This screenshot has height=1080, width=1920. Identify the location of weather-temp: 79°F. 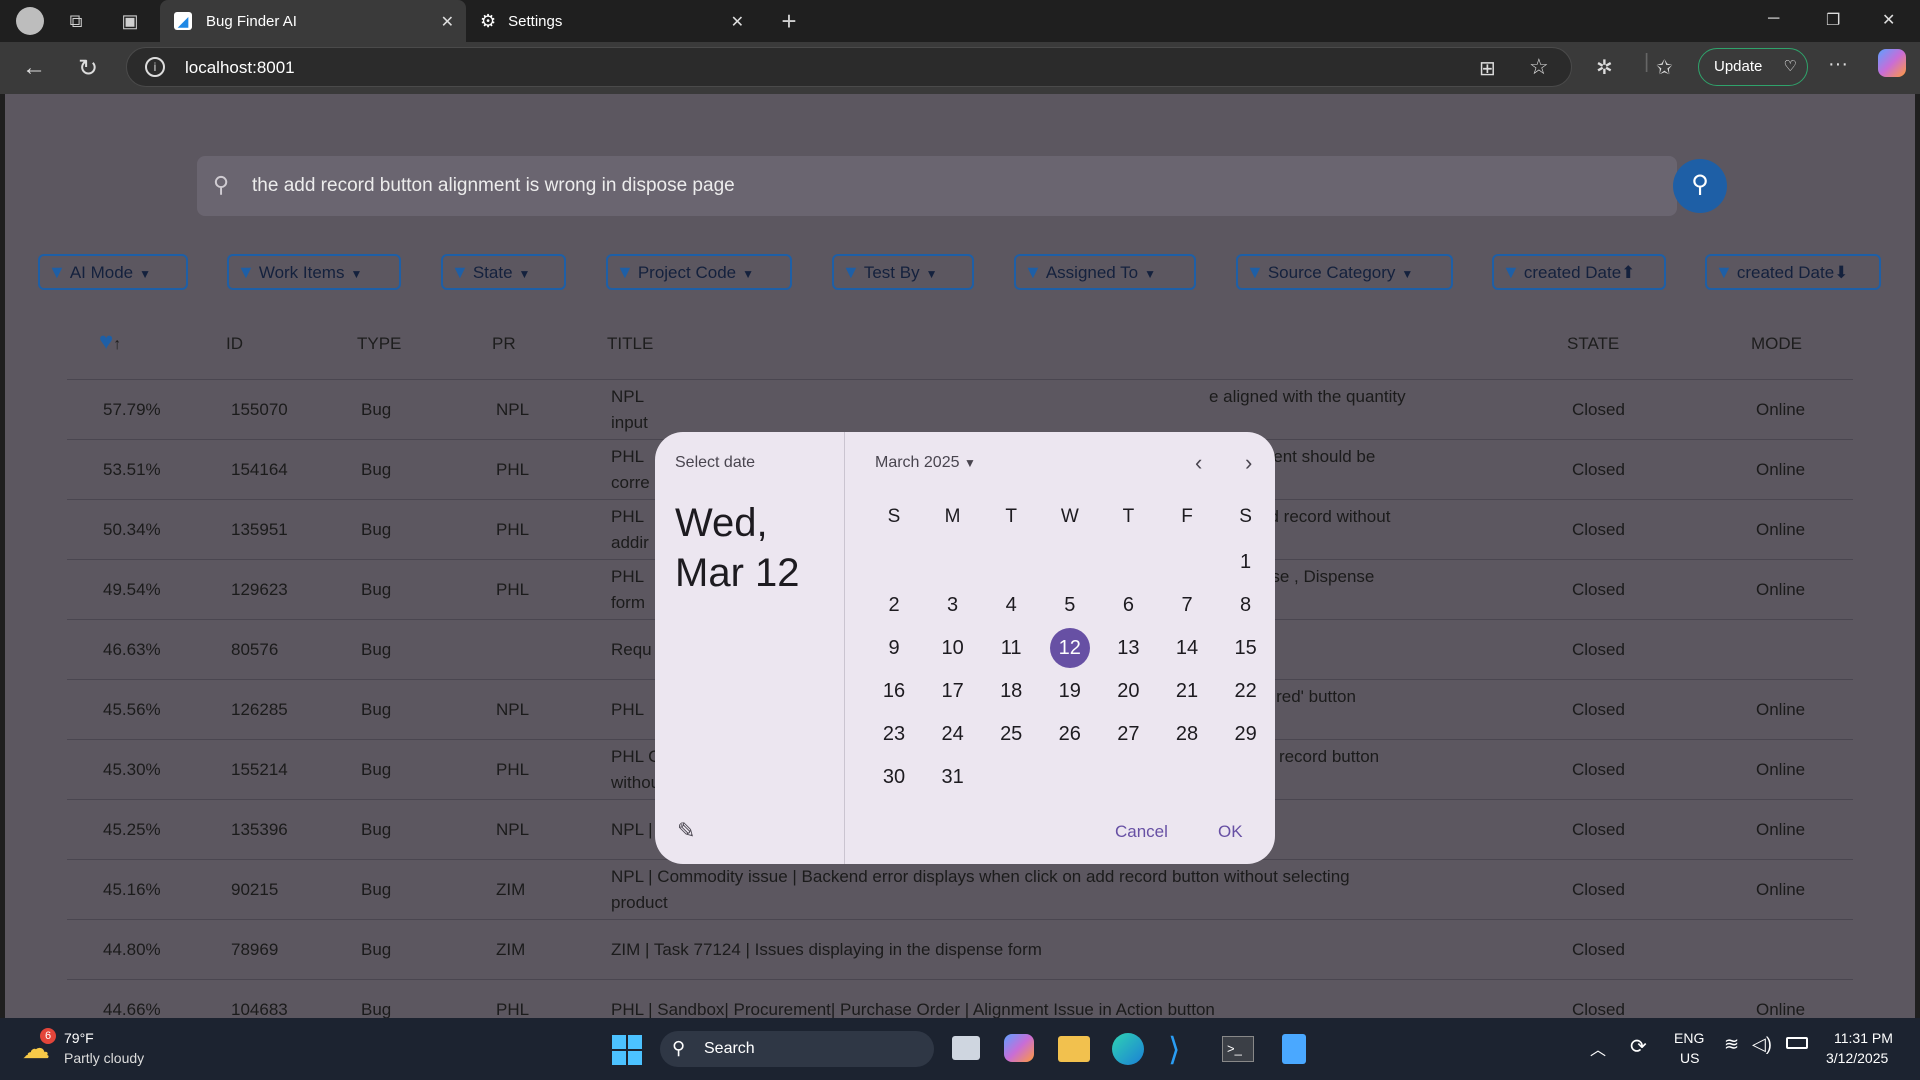
(79, 1038).